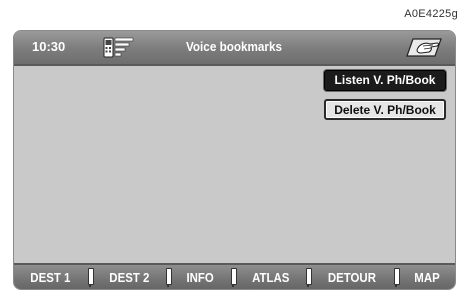 The image size is (462, 293). I want to click on figure-code: A0E4225g, so click(431, 14).